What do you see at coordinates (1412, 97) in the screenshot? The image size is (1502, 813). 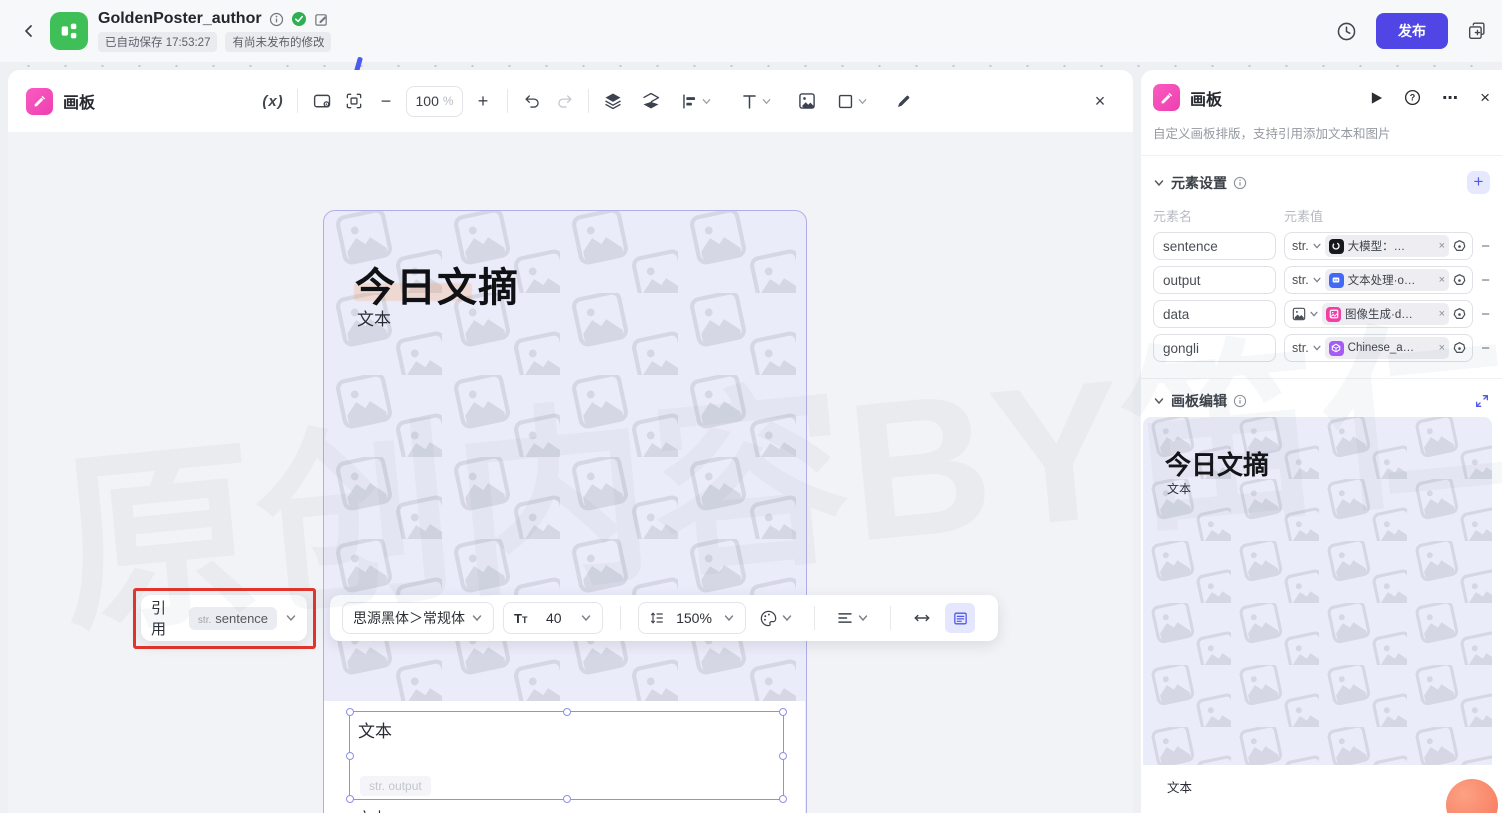 I see `help-icon: ?` at bounding box center [1412, 97].